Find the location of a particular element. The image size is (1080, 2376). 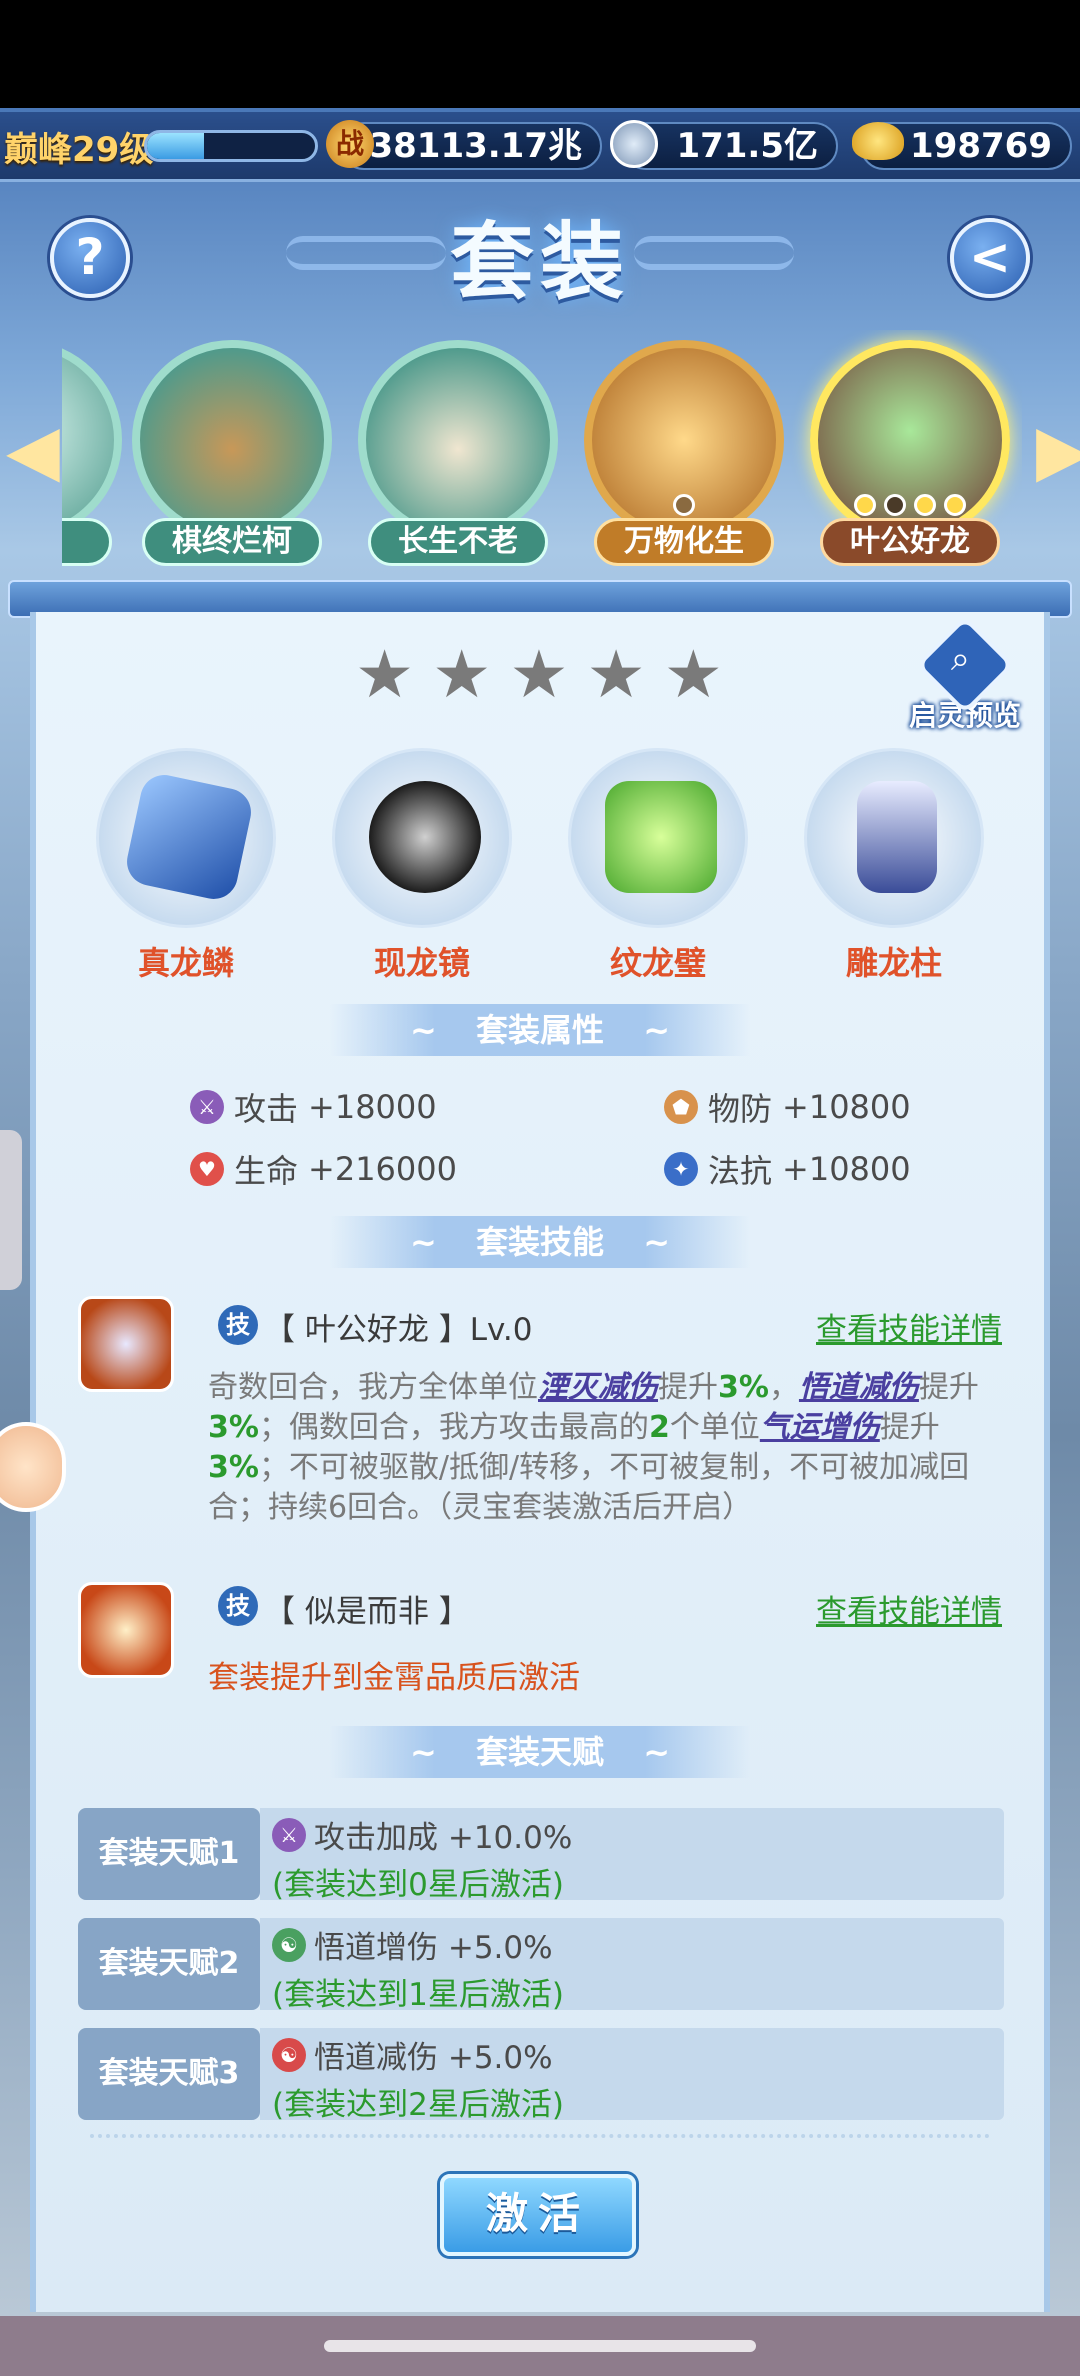

talent-row-1: 套装天赋1 ⚔ 攻击加成 +10.0% (套装达到0星后激活) is located at coordinates (541, 1855).